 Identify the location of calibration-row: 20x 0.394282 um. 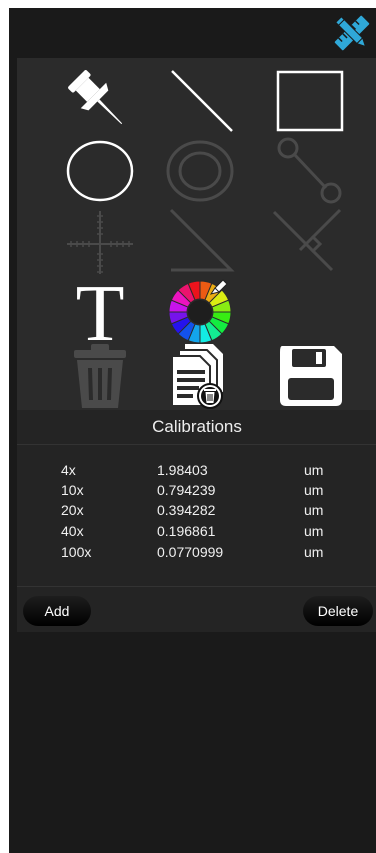
(196, 510).